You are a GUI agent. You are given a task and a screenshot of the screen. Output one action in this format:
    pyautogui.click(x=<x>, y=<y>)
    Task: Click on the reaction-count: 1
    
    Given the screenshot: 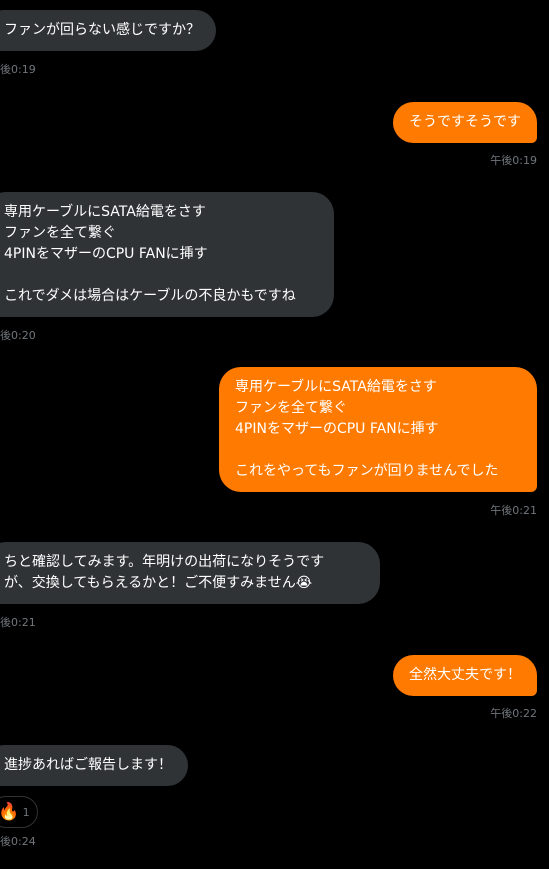 What is the action you would take?
    pyautogui.click(x=26, y=812)
    